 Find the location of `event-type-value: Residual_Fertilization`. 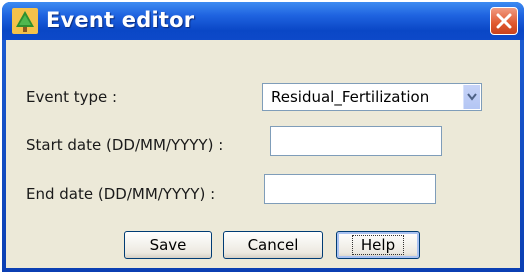

event-type-value: Residual_Fertilization is located at coordinates (350, 97).